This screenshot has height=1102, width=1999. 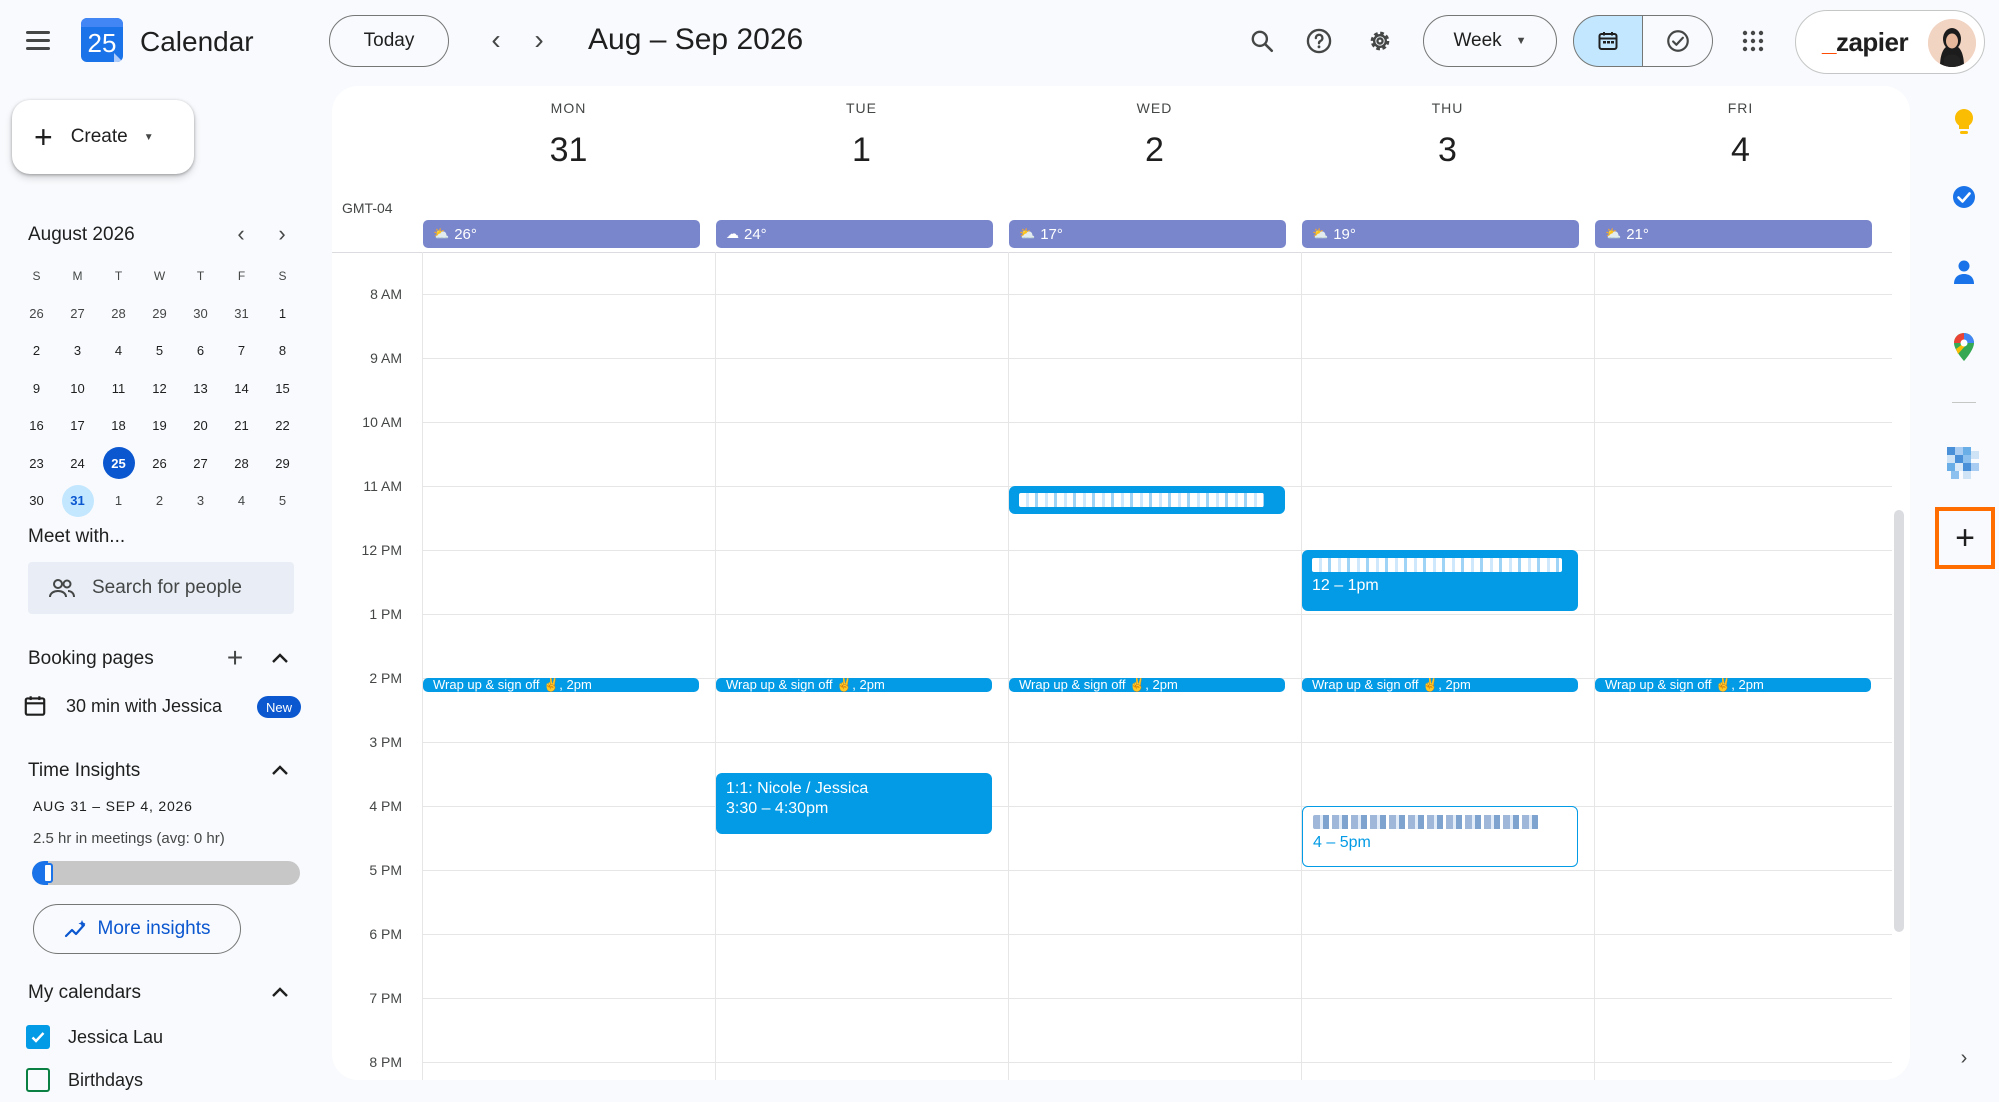 I want to click on today-button: Today, so click(x=389, y=41).